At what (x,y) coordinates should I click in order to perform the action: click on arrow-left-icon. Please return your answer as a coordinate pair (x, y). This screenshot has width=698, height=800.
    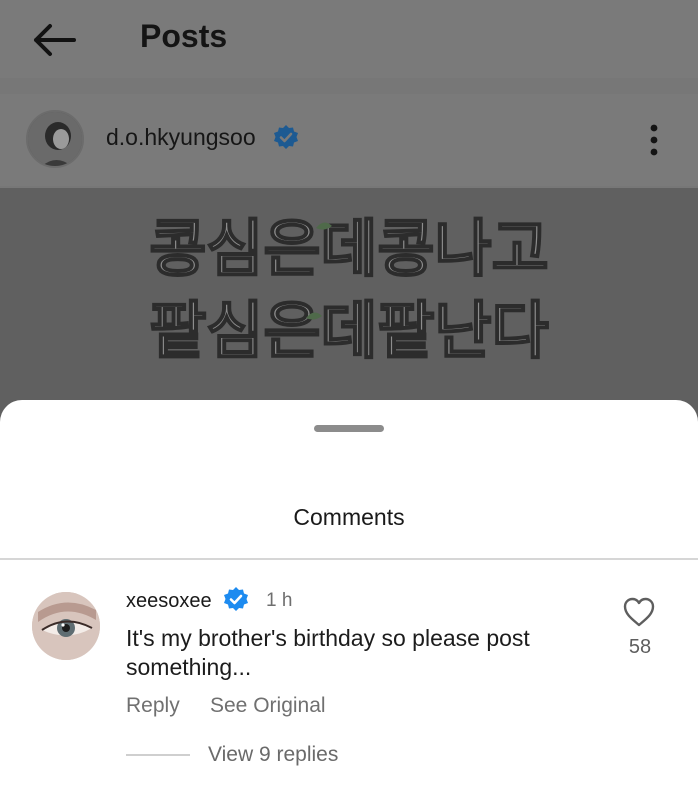
    Looking at the image, I should click on (55, 40).